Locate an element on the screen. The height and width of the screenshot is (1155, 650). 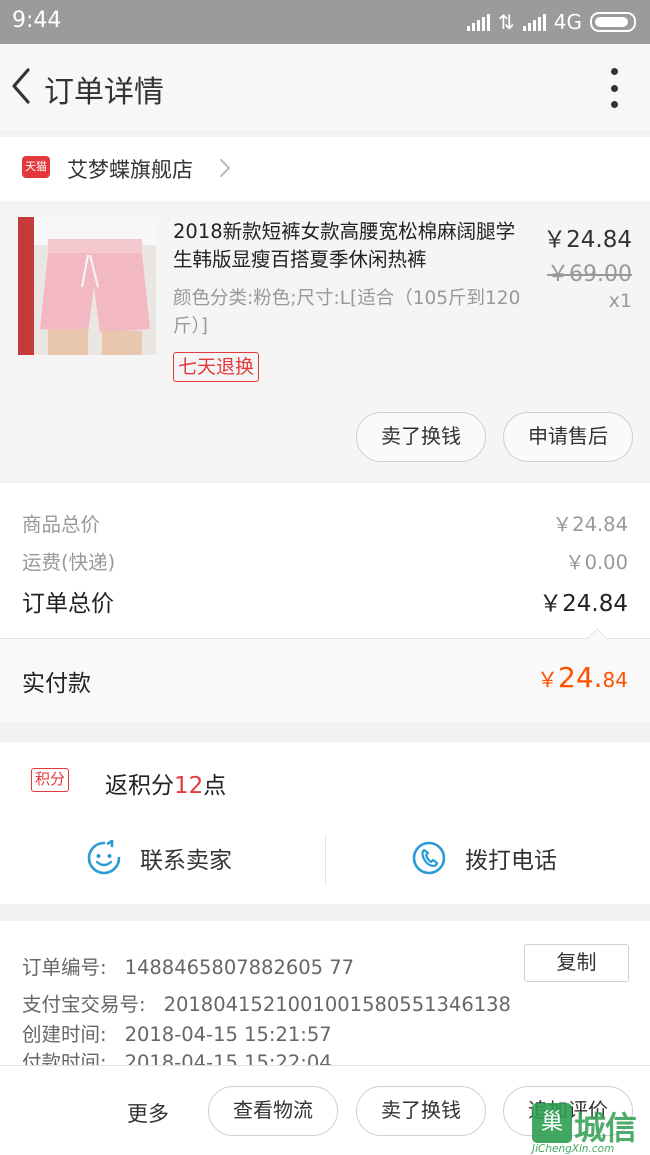
contact-row: 联系卖家 拨打电话 is located at coordinates (325, 860).